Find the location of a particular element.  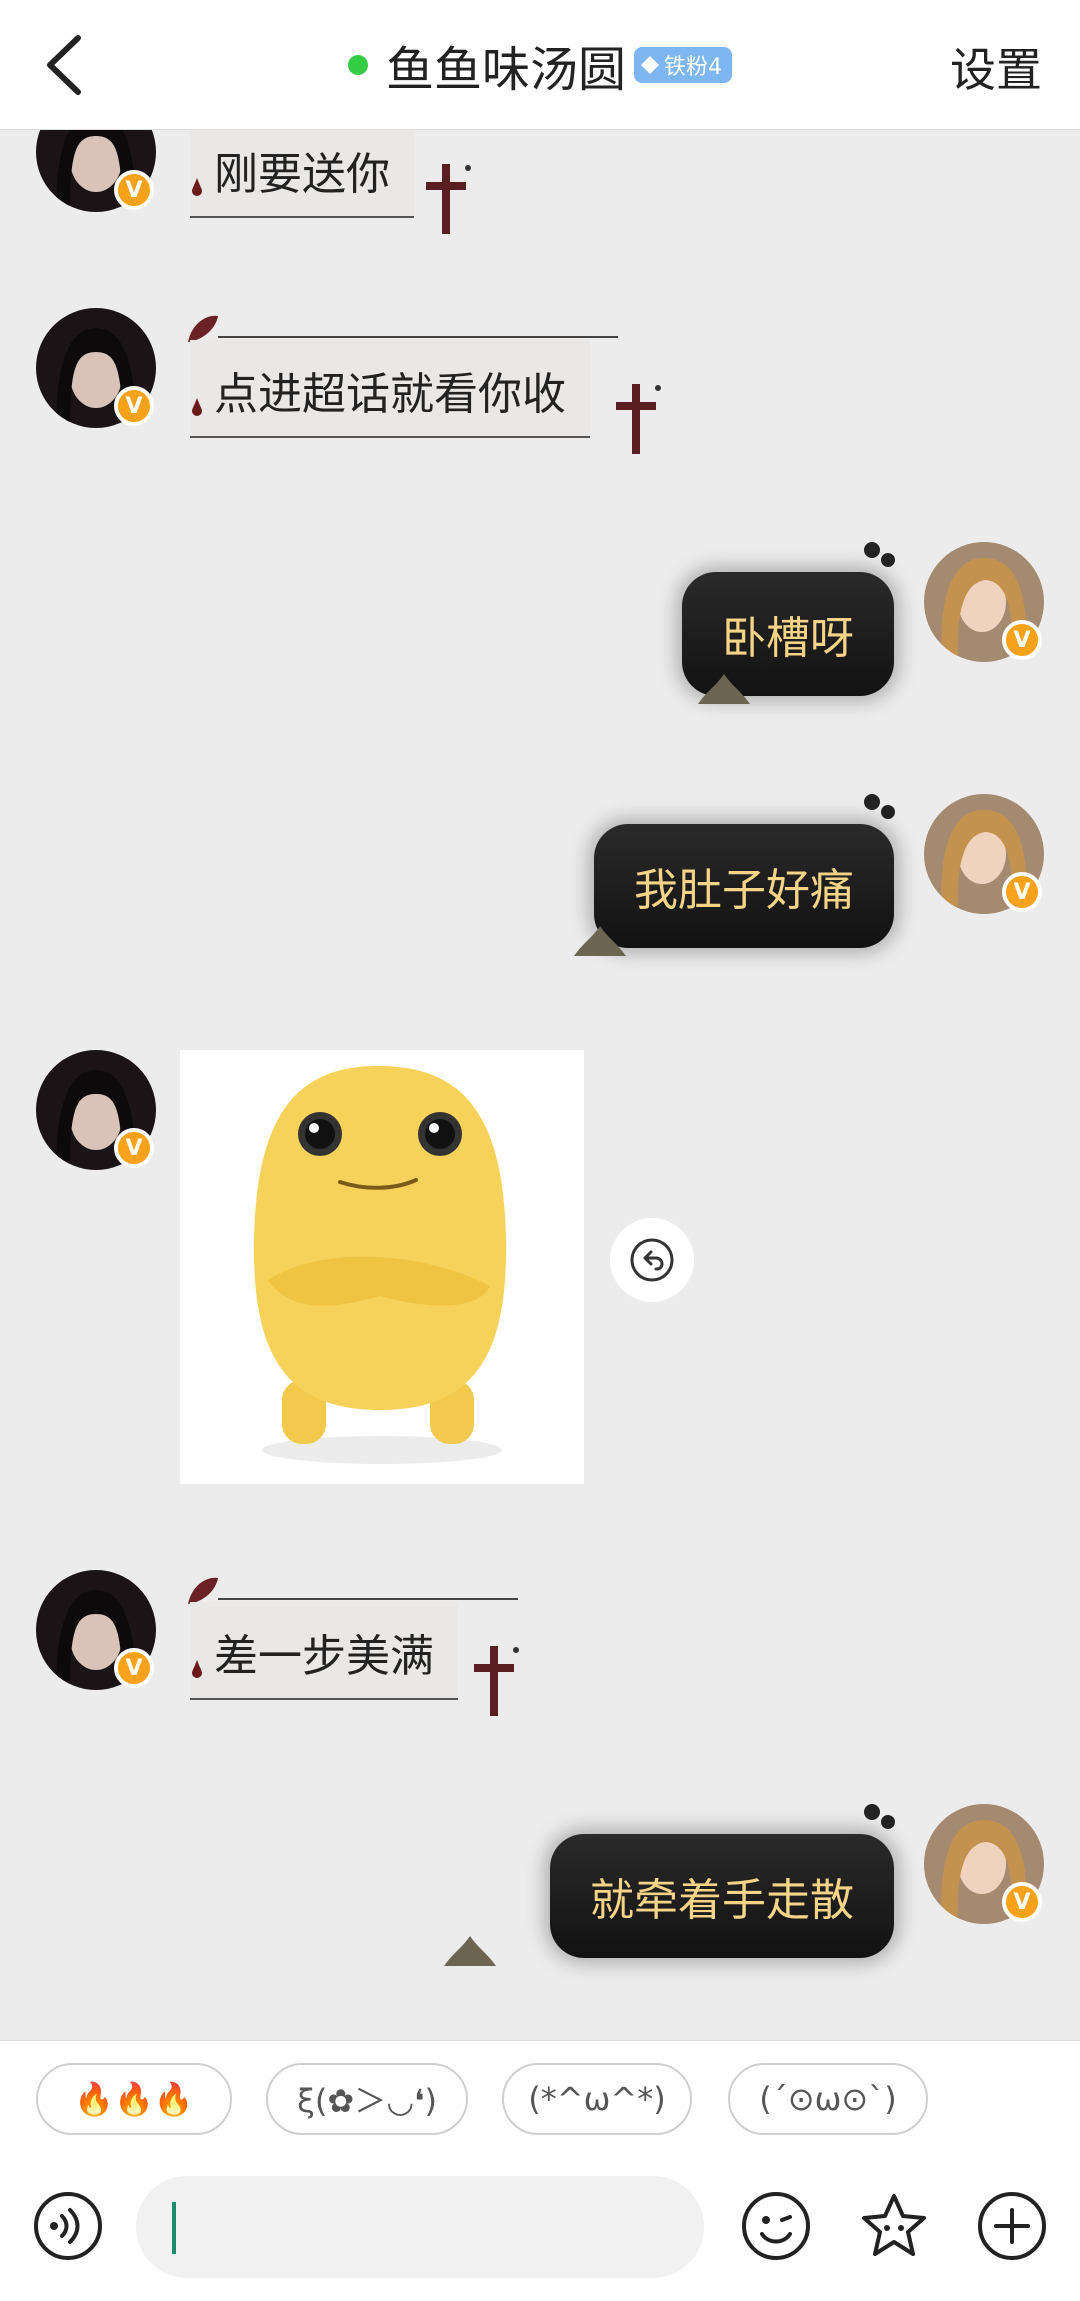

message-input is located at coordinates (420, 2227).